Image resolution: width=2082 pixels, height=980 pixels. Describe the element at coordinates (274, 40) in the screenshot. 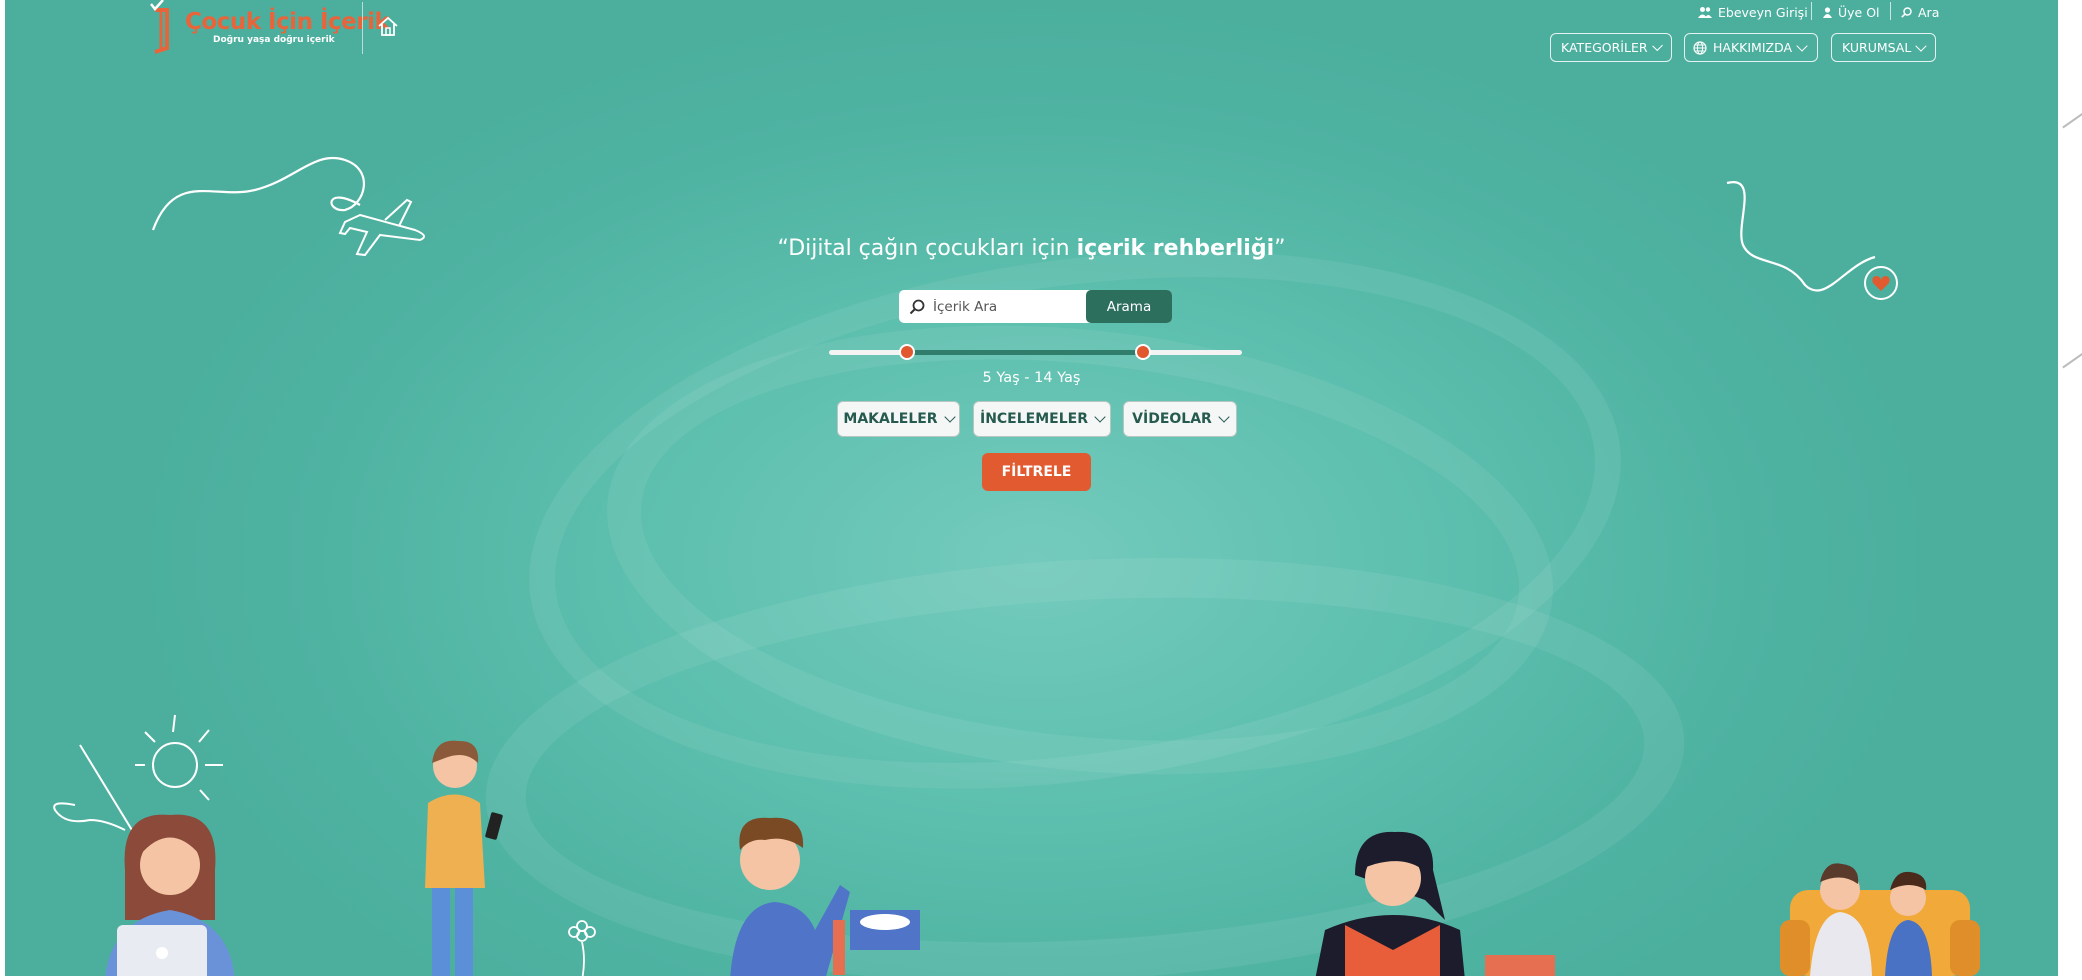

I see `logo-subtitle: Doğru yaşa doğru içerik` at that location.